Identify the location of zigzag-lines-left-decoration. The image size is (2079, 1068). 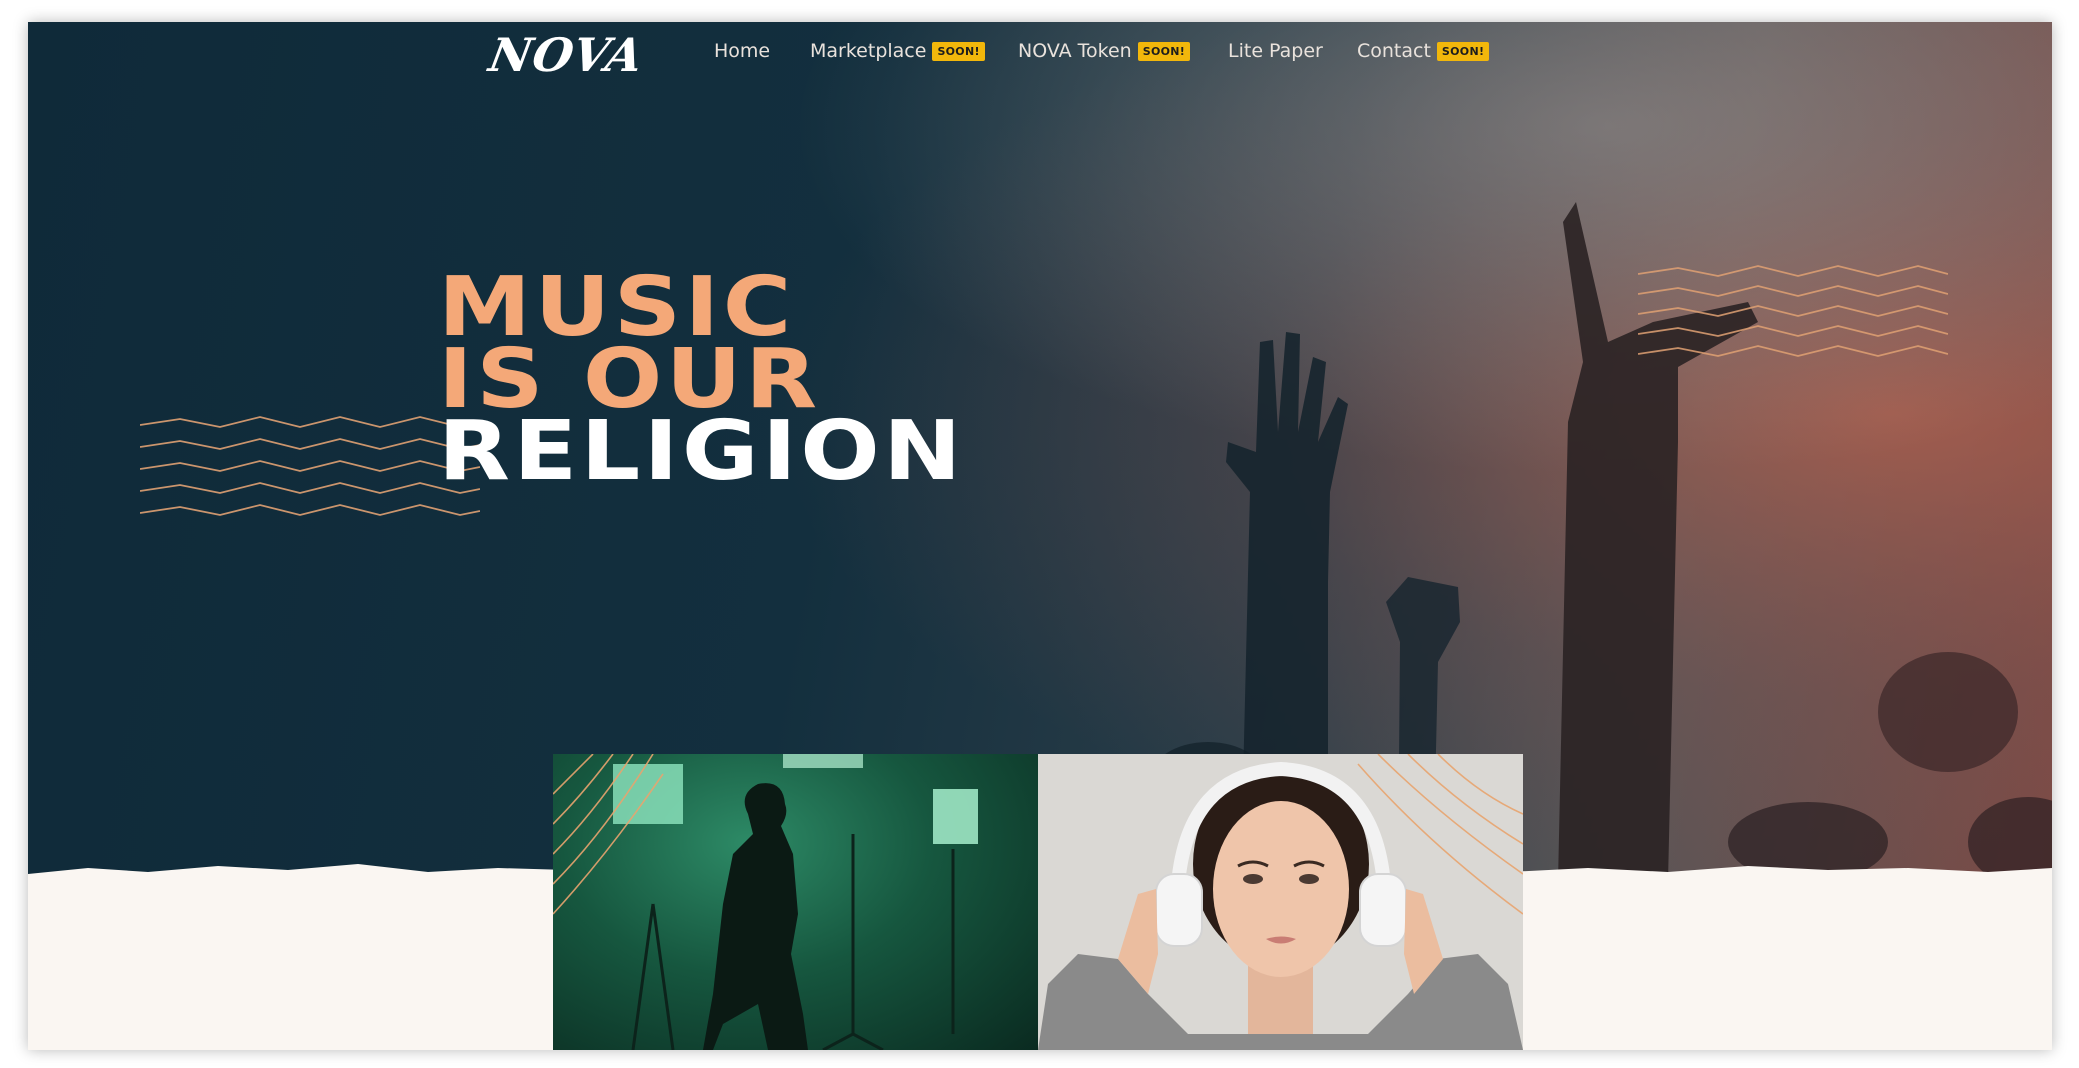
(310, 466).